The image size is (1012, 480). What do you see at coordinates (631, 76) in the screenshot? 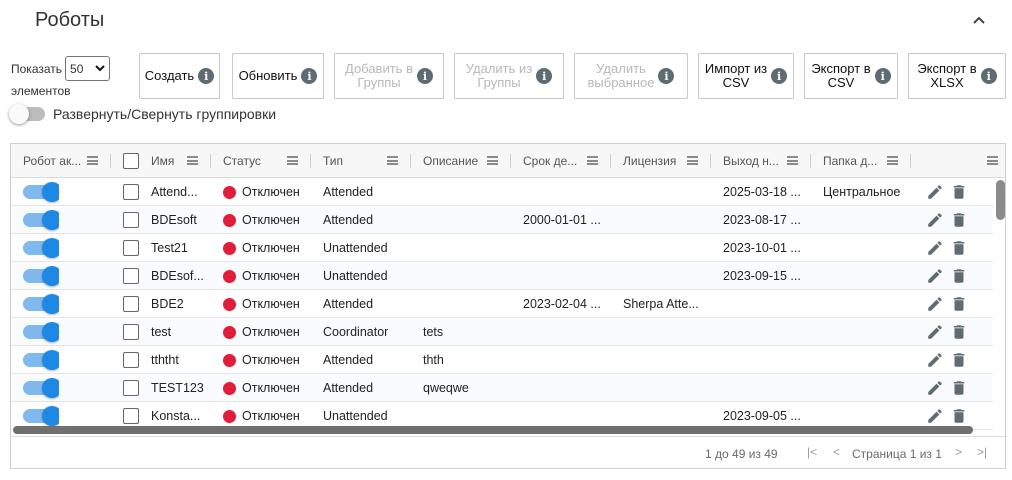
I see `delete-selected-button: Удалить выбранное i` at bounding box center [631, 76].